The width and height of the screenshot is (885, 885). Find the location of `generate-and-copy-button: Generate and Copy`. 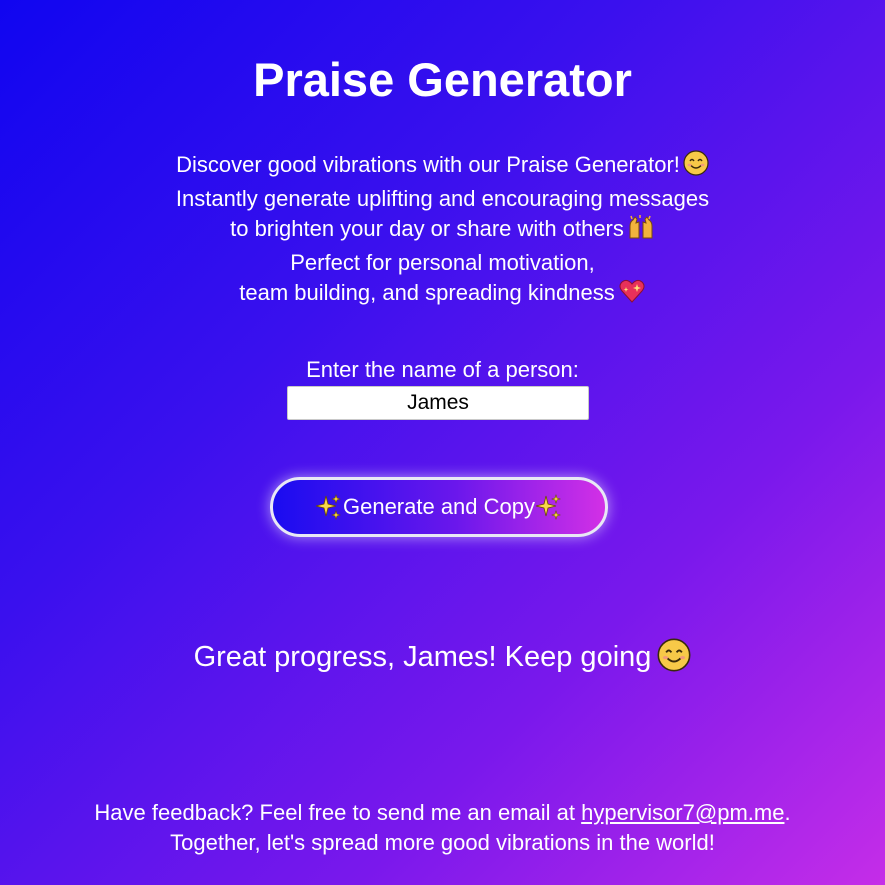

generate-and-copy-button: Generate and Copy is located at coordinates (439, 507).